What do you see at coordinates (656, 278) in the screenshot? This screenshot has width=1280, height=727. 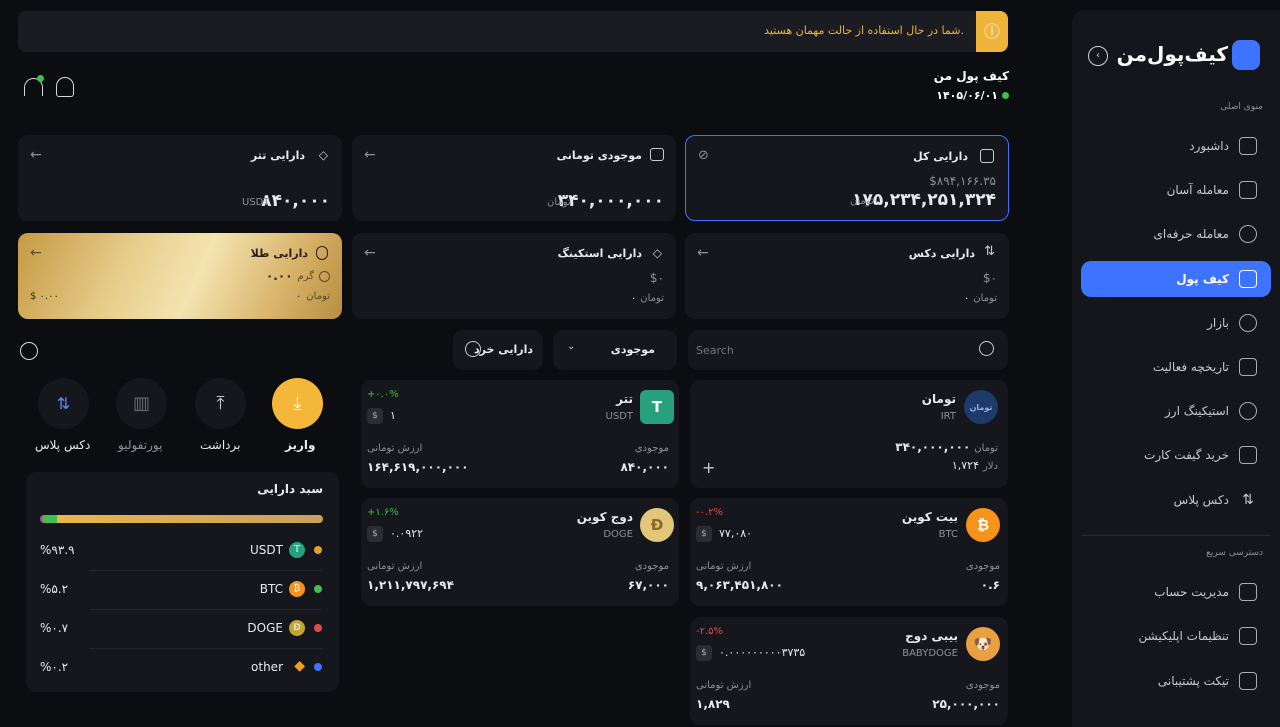 I see `staking-usd: $۰` at bounding box center [656, 278].